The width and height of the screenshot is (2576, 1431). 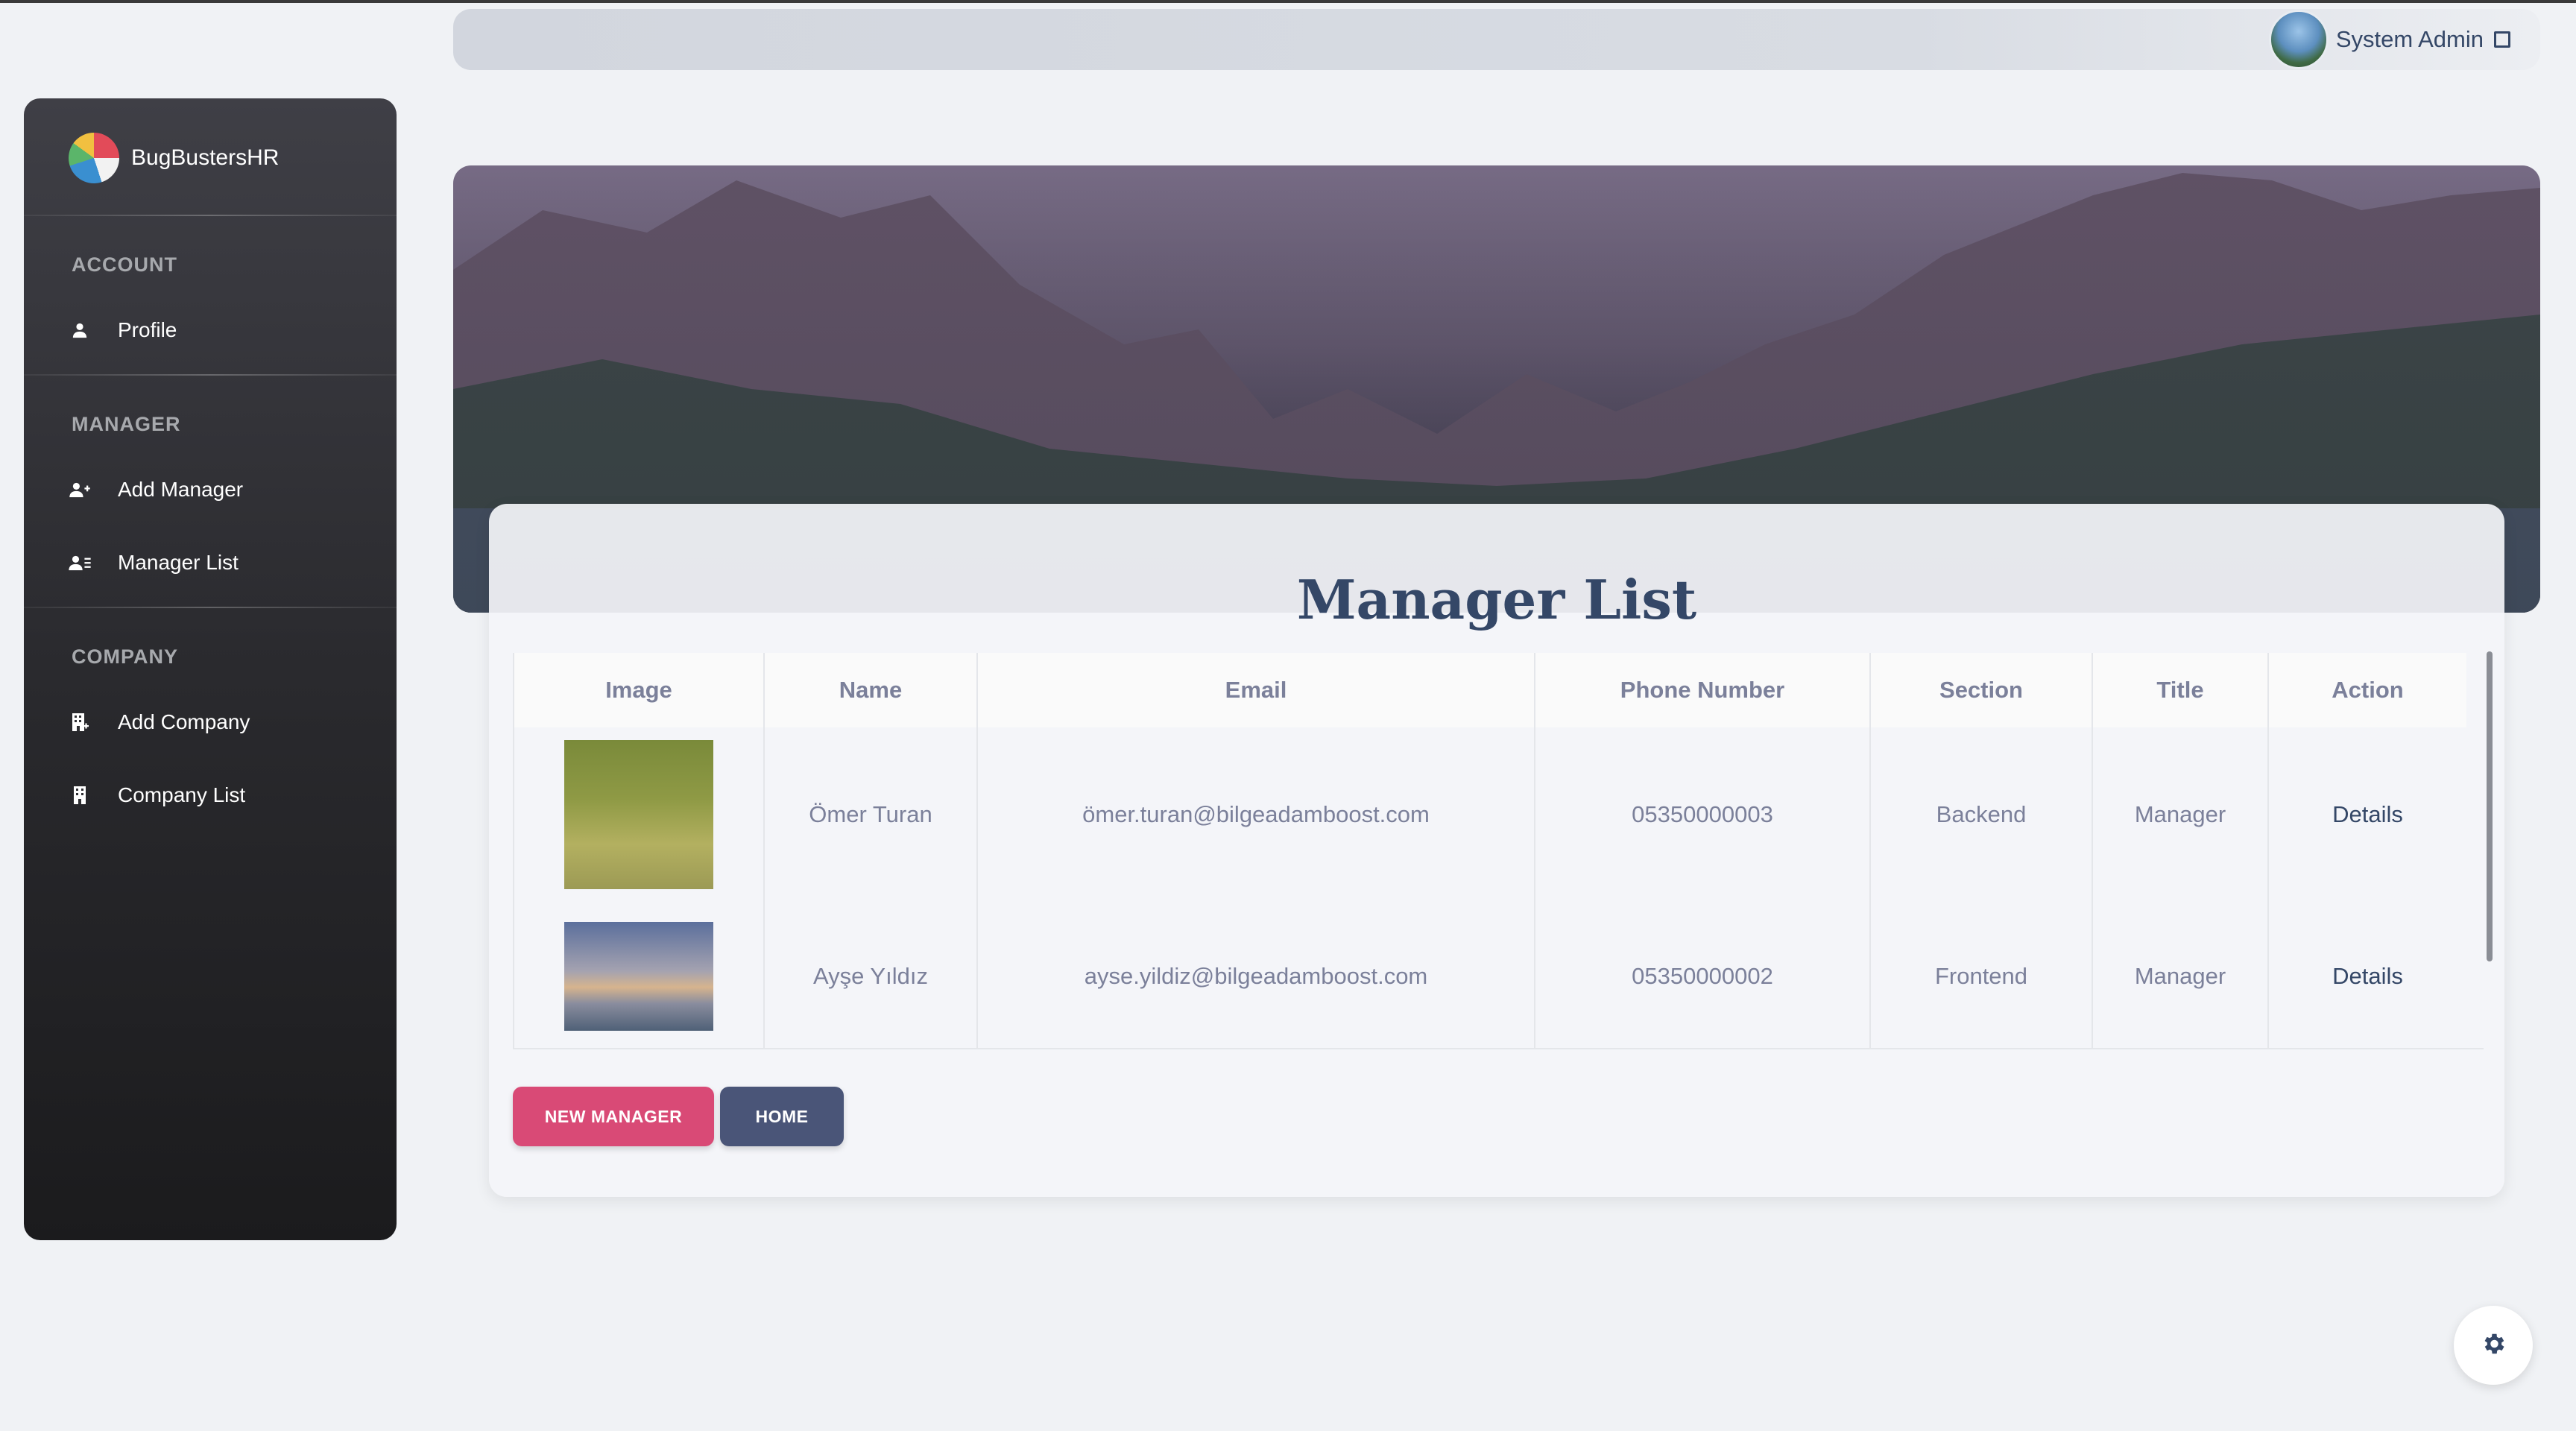 I want to click on person-add-icon, so click(x=80, y=490).